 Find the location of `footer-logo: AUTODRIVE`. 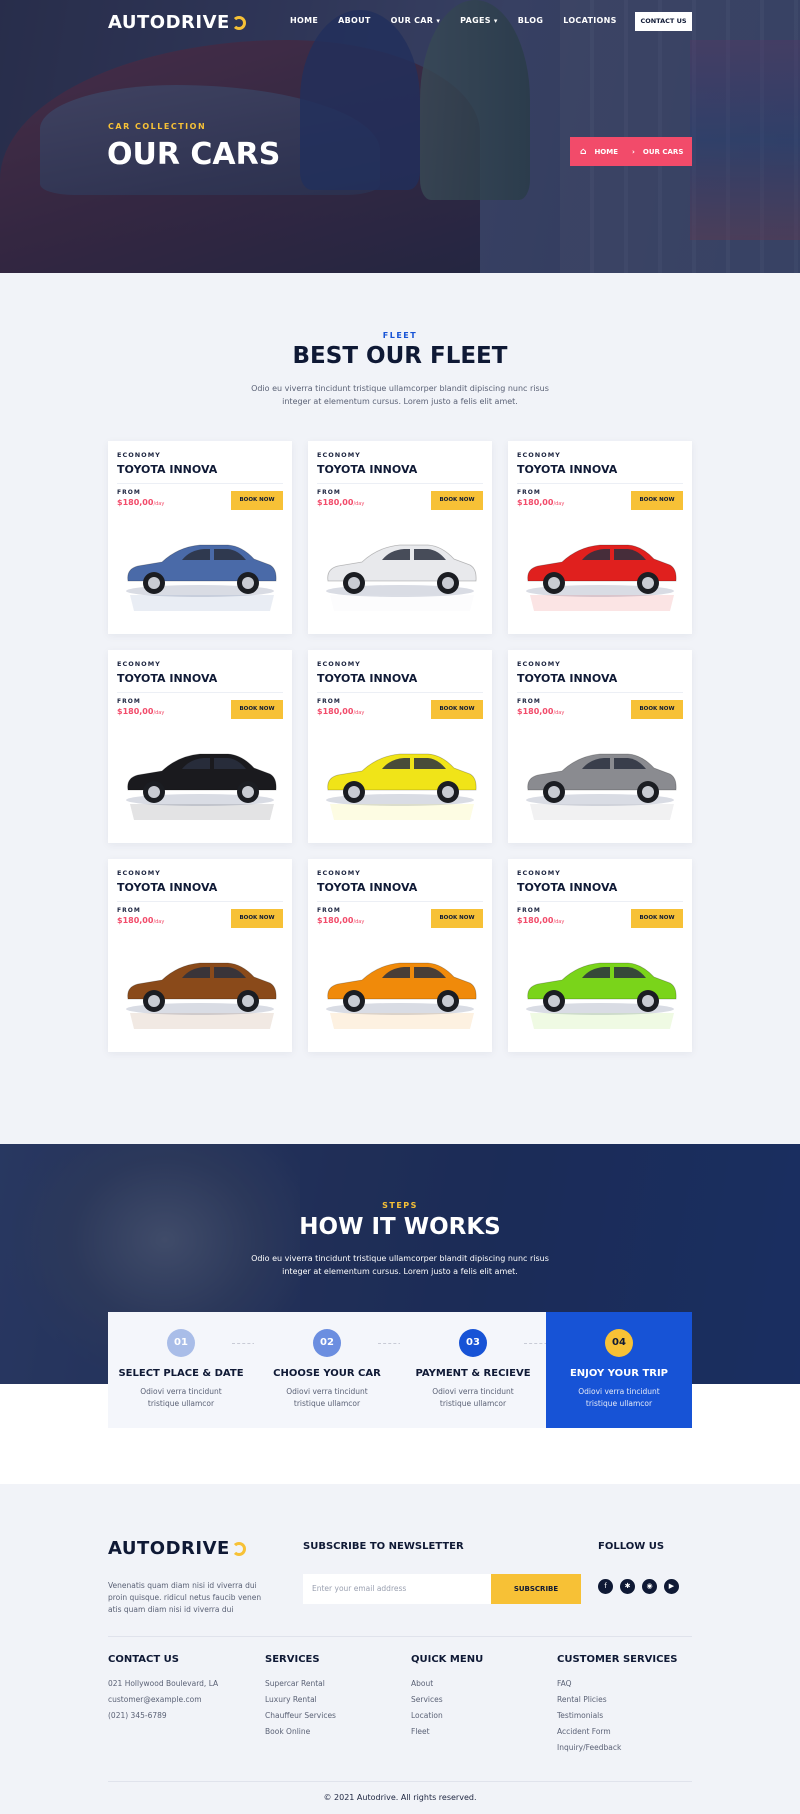

footer-logo: AUTODRIVE is located at coordinates (177, 1548).